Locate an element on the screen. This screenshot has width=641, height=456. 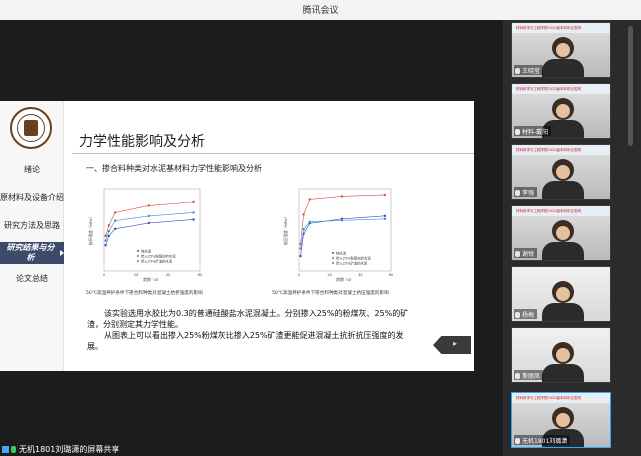
participant-name-tag: 王晓莹 is located at coordinates (529, 70).